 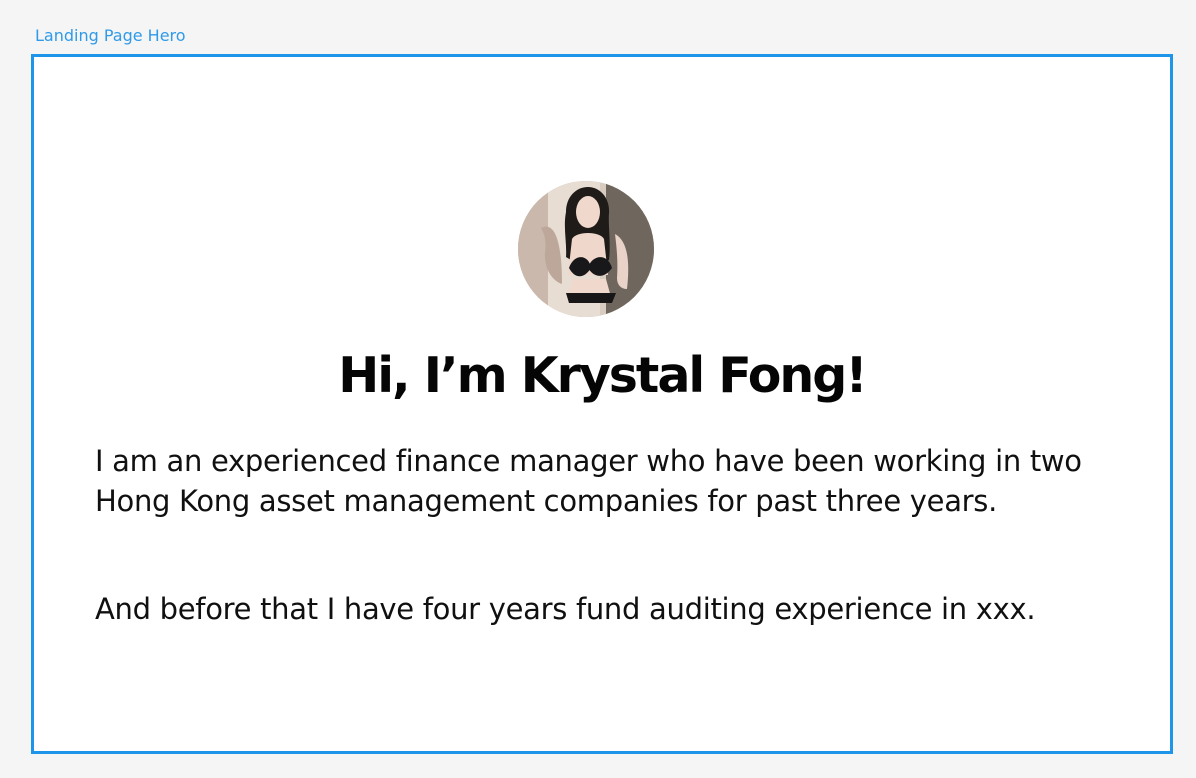 What do you see at coordinates (602, 375) in the screenshot?
I see `hero-title: Hi, I’m Krystal Fong!` at bounding box center [602, 375].